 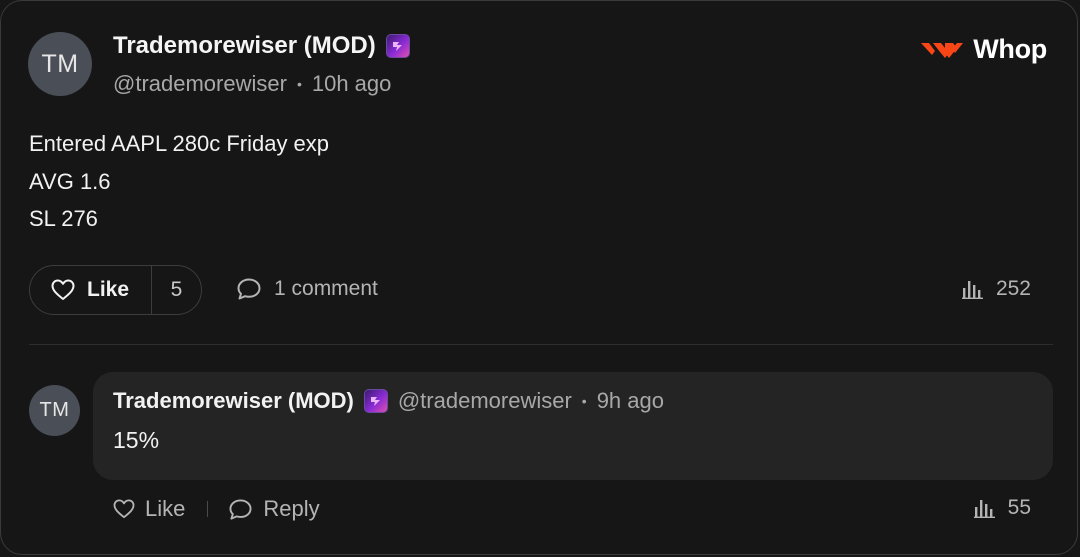 I want to click on comments-label: 1 comment, so click(x=326, y=288).